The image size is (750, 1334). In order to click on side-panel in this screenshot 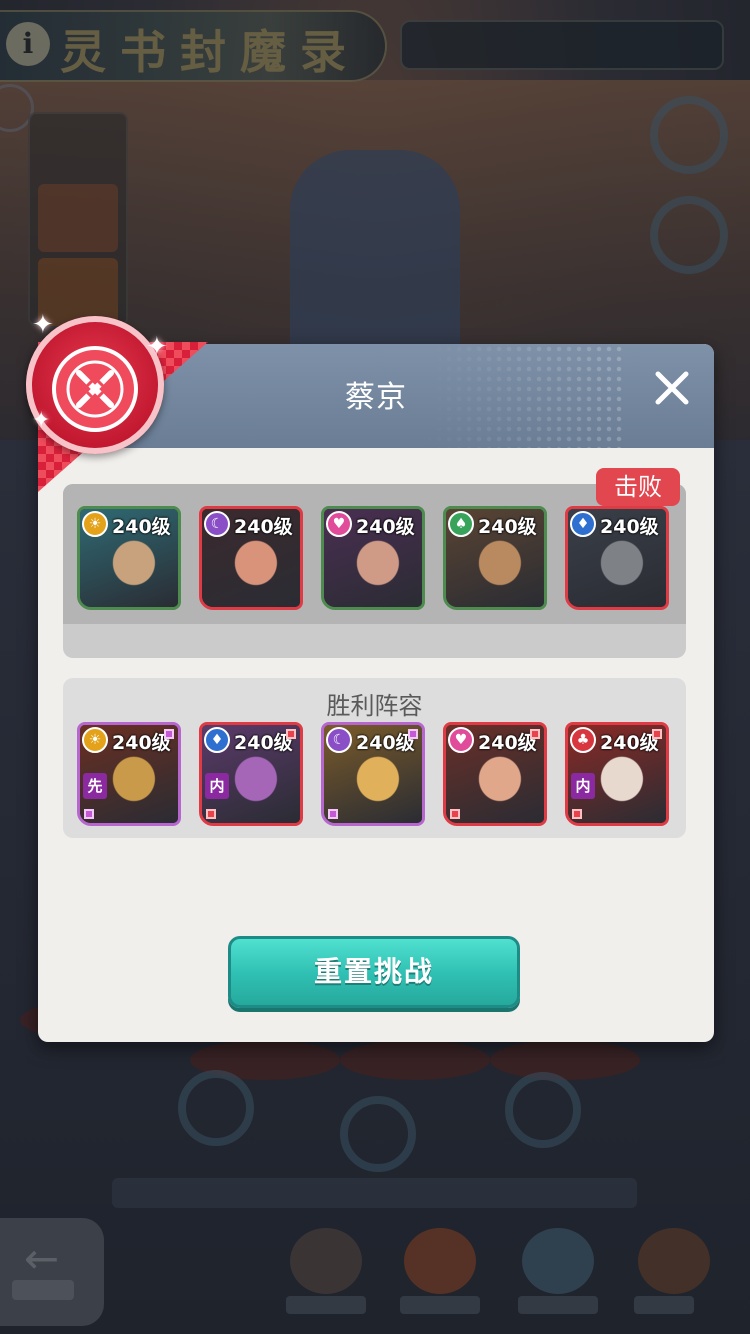, I will do `click(78, 219)`.